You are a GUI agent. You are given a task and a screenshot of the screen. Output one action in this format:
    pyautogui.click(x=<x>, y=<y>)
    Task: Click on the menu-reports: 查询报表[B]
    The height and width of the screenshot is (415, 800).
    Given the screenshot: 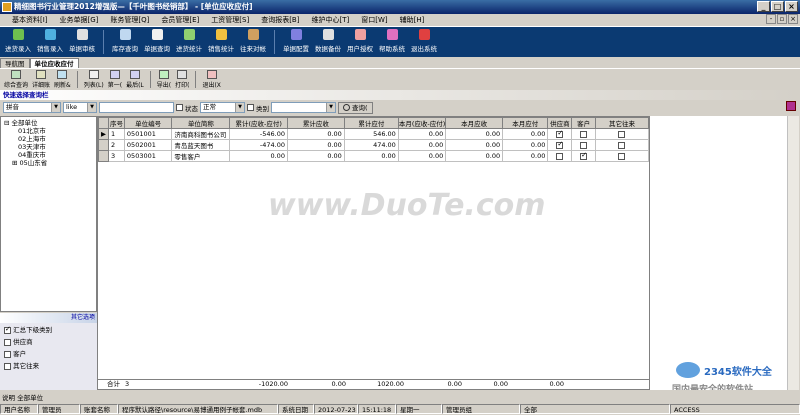 What is the action you would take?
    pyautogui.click(x=280, y=20)
    